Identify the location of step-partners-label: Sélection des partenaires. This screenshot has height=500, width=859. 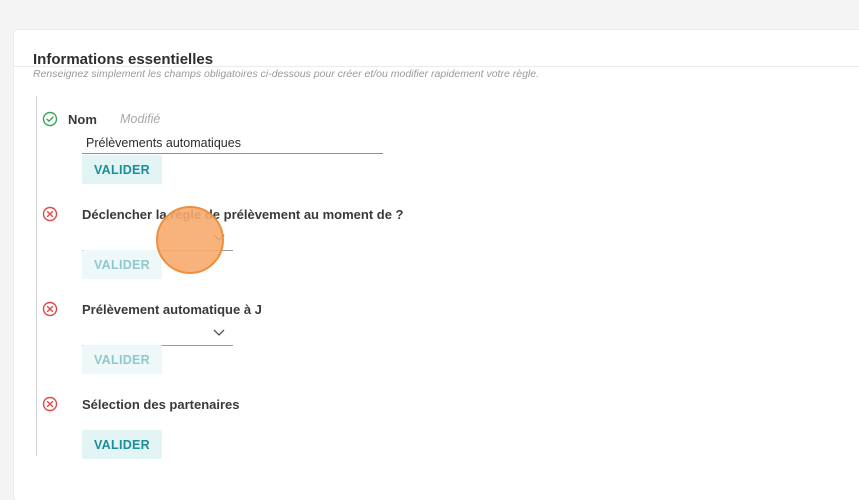
(161, 404).